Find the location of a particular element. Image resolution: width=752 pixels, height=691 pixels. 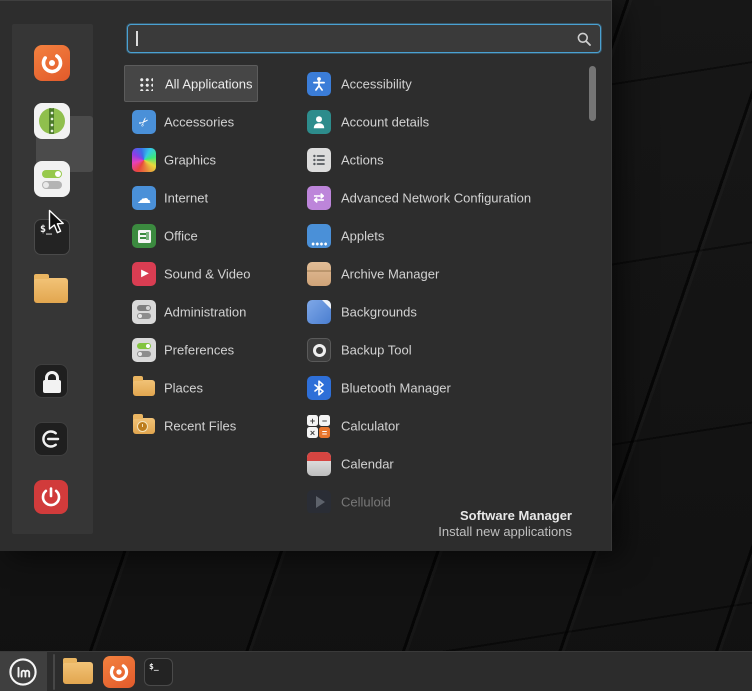

power-icon is located at coordinates (51, 497).